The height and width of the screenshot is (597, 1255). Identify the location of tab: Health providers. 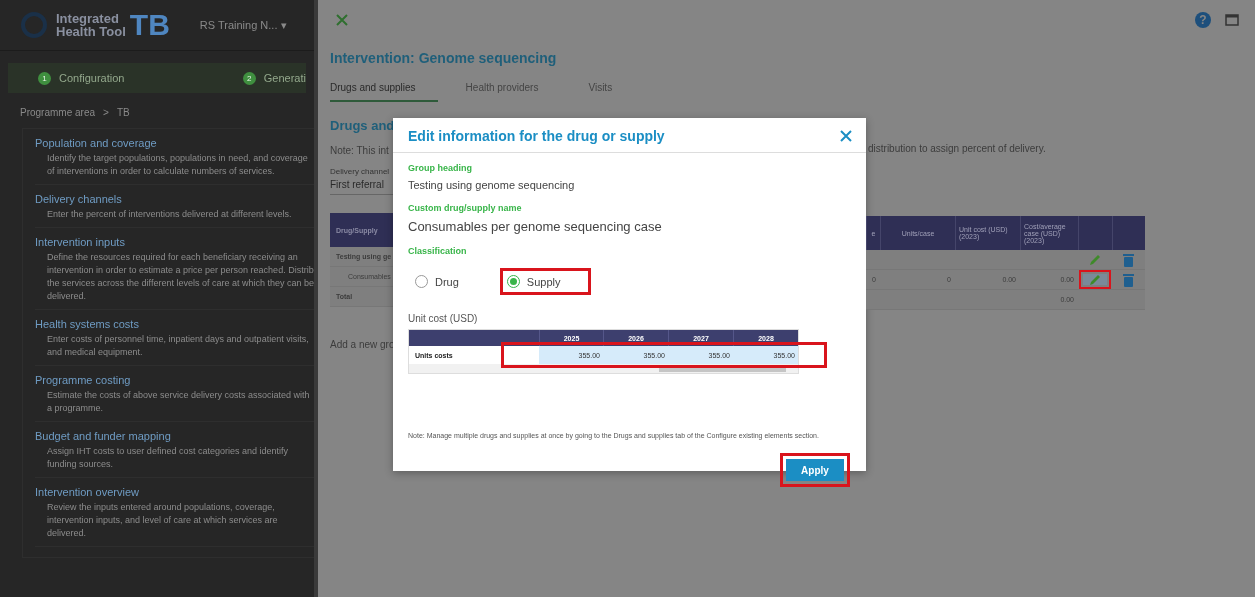
(513, 92).